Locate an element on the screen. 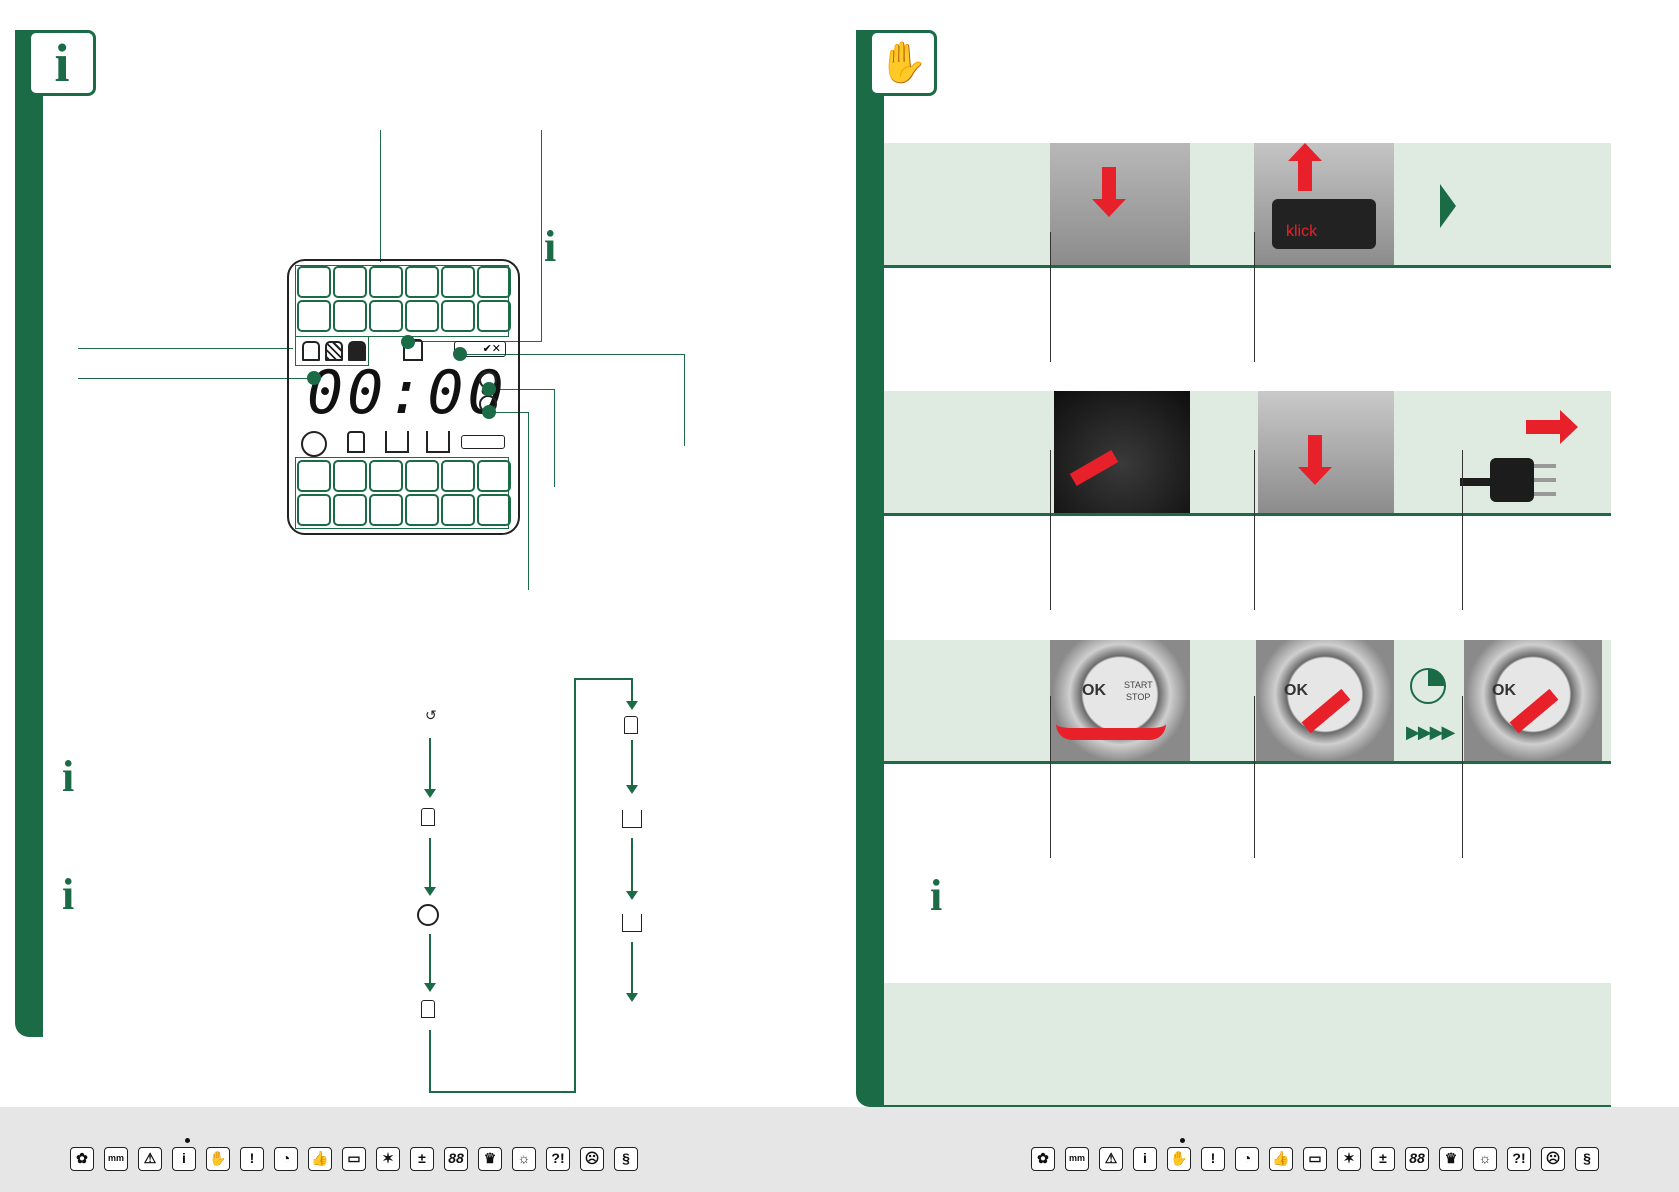 The width and height of the screenshot is (1679, 1192). lcd-time: 00:00 is located at coordinates (407, 393).